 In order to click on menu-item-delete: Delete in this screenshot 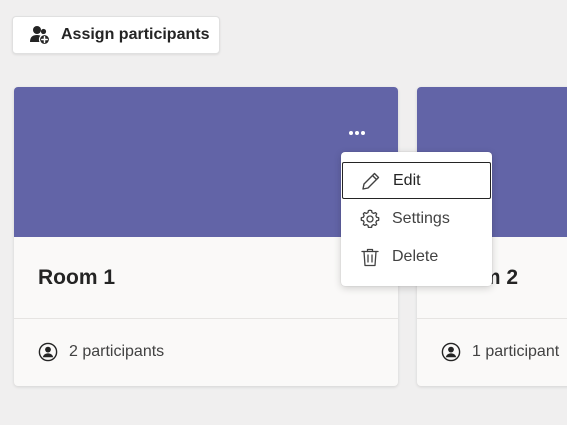, I will do `click(416, 256)`.